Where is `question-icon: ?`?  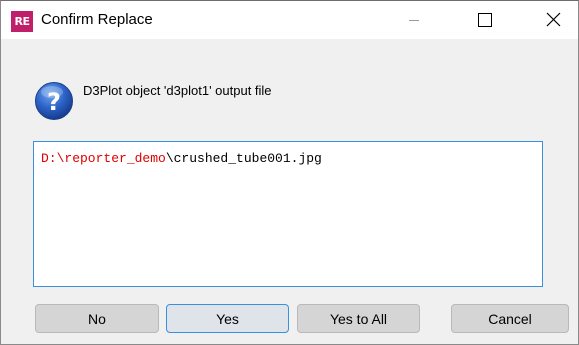 question-icon: ? is located at coordinates (54, 101).